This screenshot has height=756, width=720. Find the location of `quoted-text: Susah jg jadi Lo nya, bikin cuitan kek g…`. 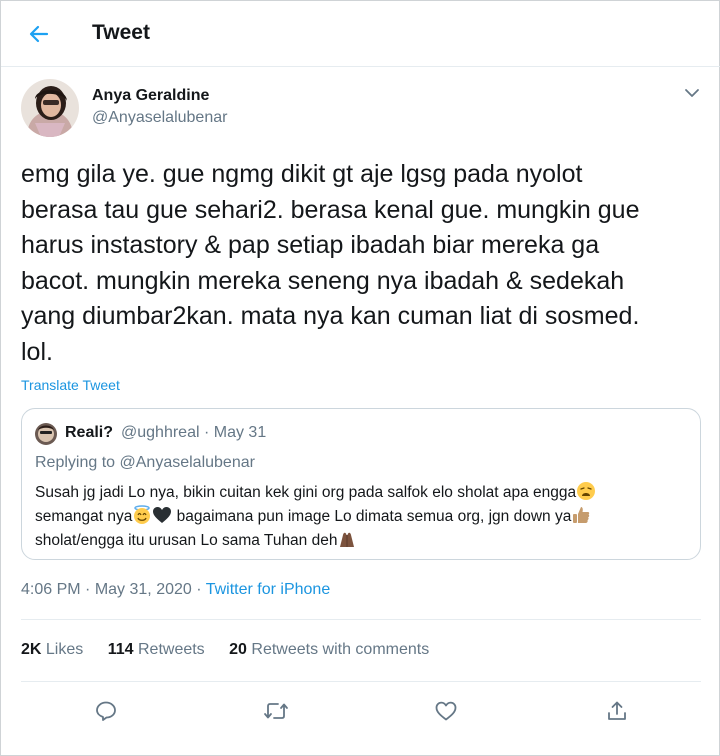

quoted-text: Susah jg jadi Lo nya, bikin cuitan kek g… is located at coordinates (365, 517).